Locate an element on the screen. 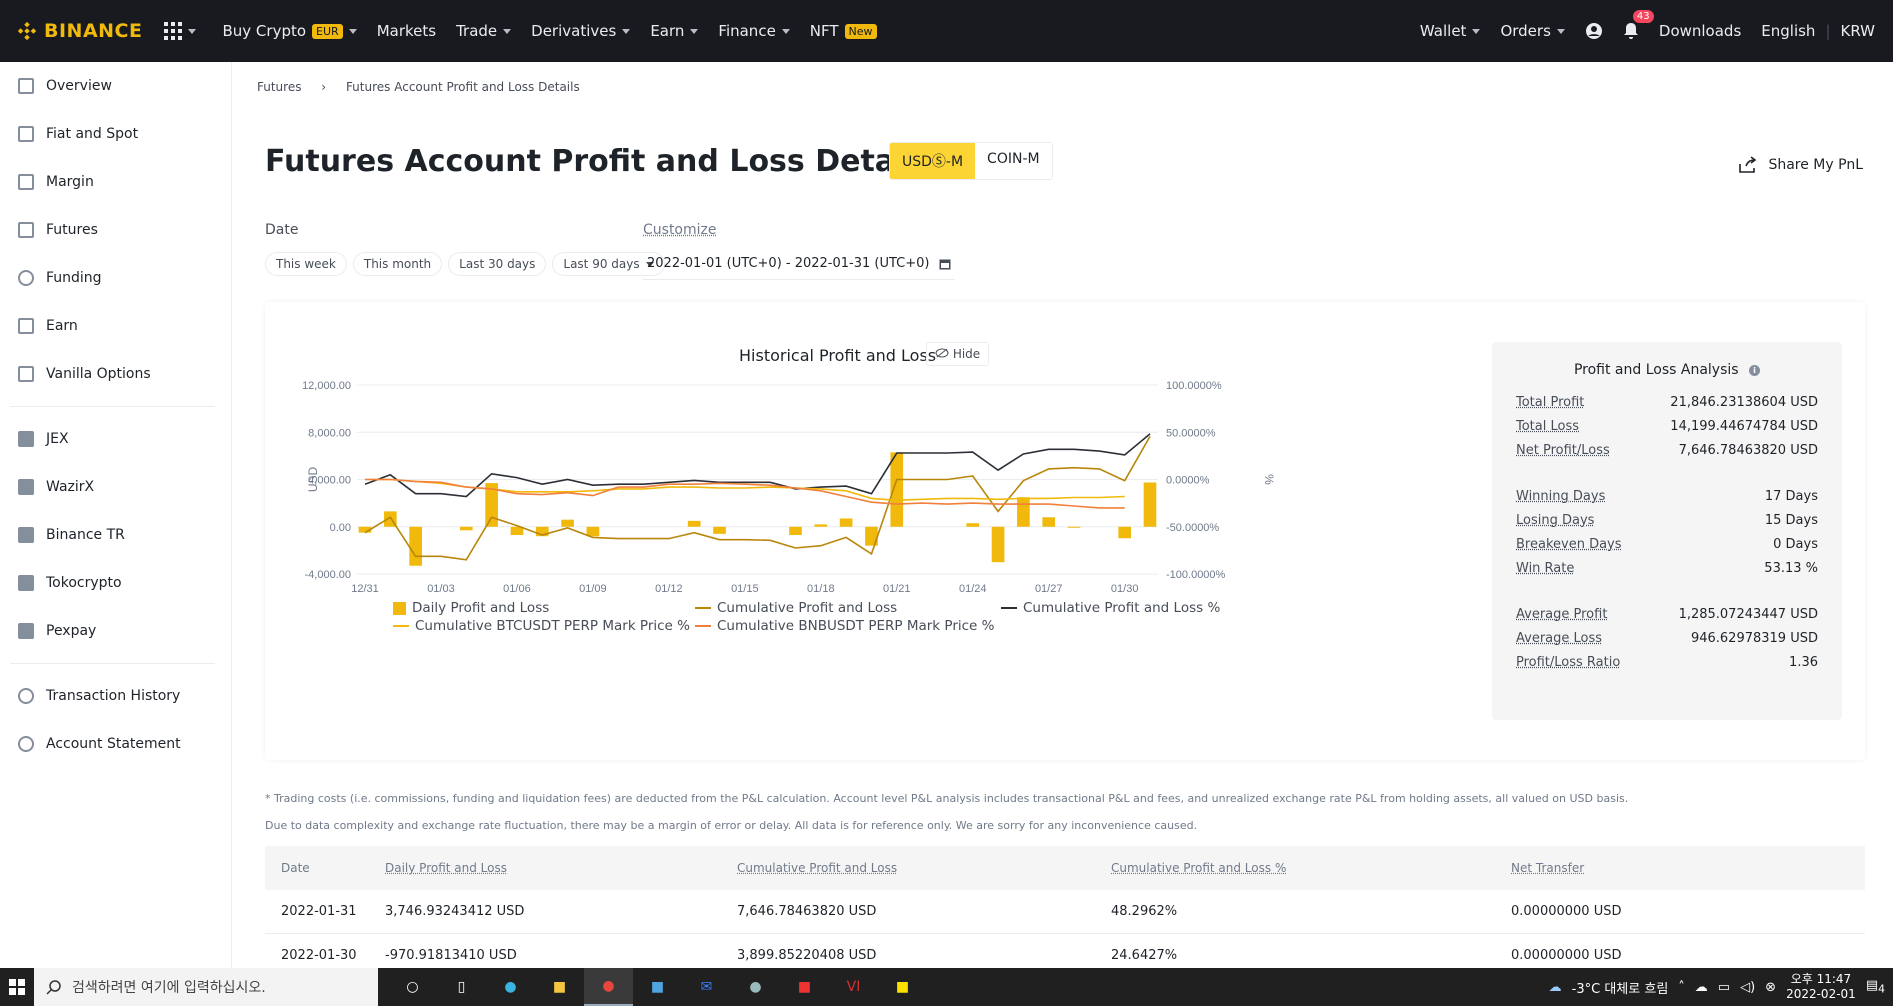  game-app-icon: ■ is located at coordinates (804, 987).